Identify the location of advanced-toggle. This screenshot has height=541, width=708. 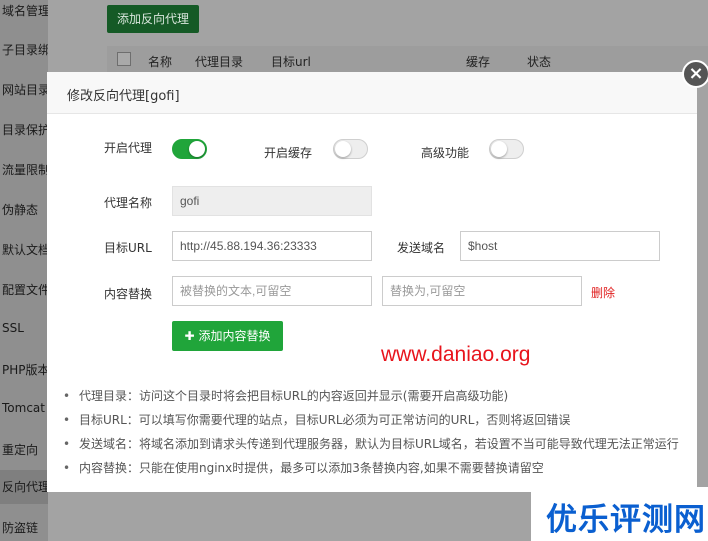
(506, 149).